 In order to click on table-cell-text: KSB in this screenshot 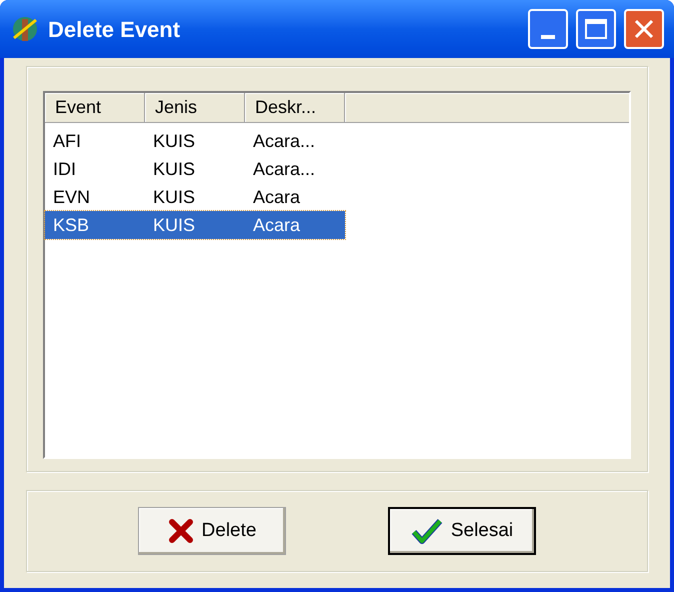, I will do `click(71, 225)`.